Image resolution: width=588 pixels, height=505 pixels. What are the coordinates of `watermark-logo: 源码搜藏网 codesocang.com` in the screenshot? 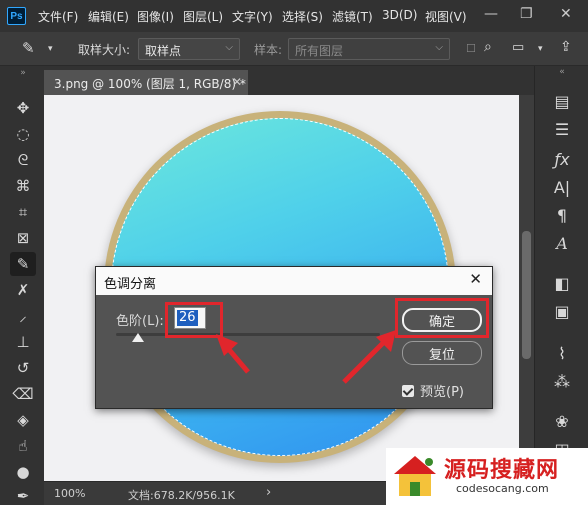 It's located at (487, 476).